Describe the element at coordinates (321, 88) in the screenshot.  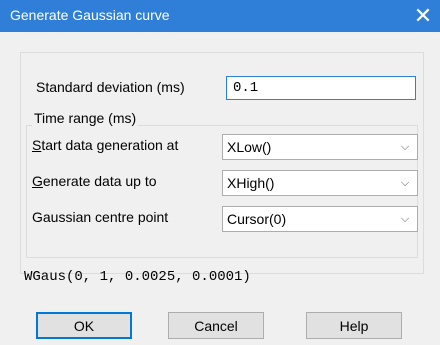
I see `std-dev-input: 0.1` at that location.